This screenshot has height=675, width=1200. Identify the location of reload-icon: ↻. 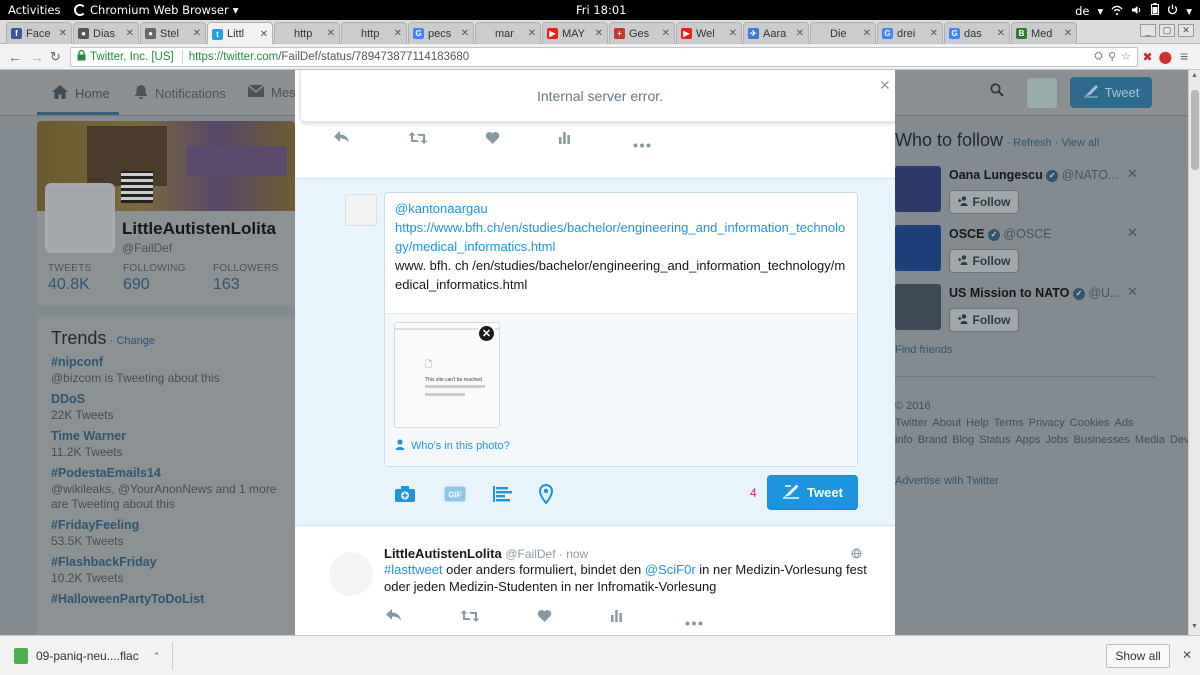
(55, 57).